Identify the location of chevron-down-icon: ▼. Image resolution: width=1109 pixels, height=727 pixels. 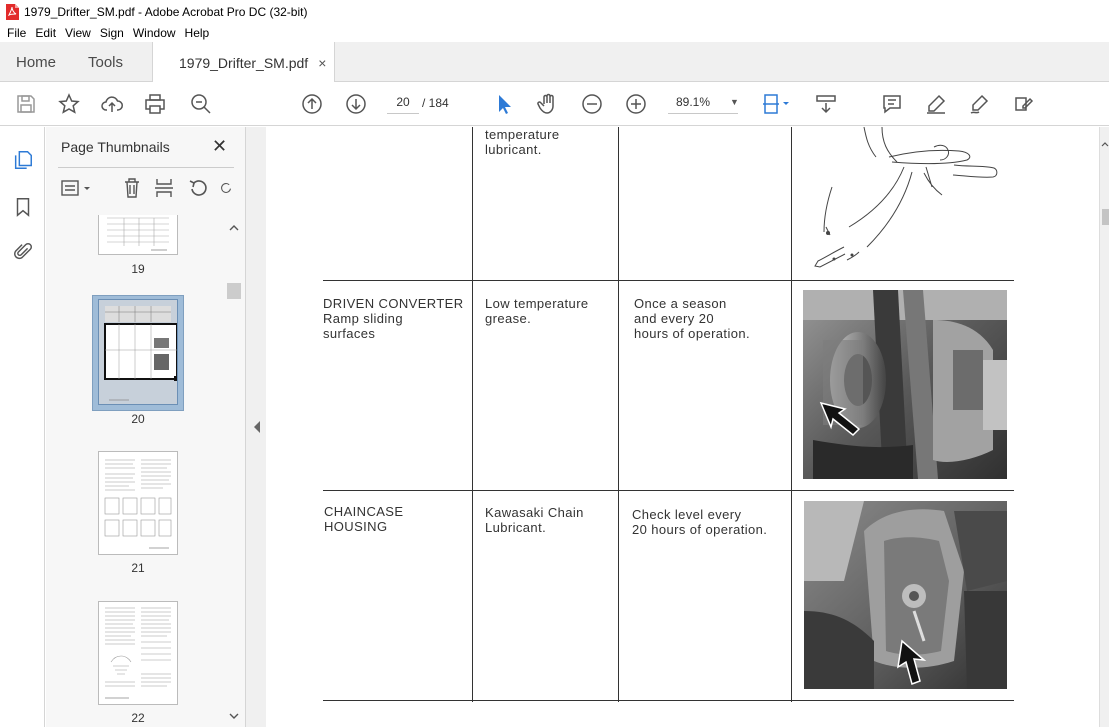
(734, 101).